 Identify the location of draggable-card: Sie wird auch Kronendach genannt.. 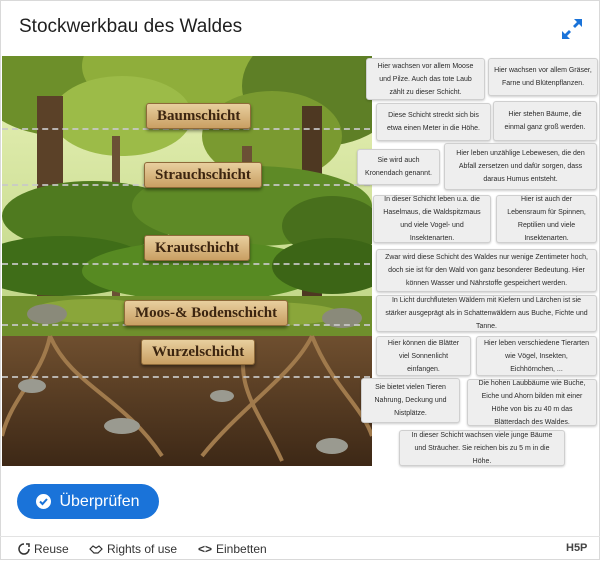
(398, 167).